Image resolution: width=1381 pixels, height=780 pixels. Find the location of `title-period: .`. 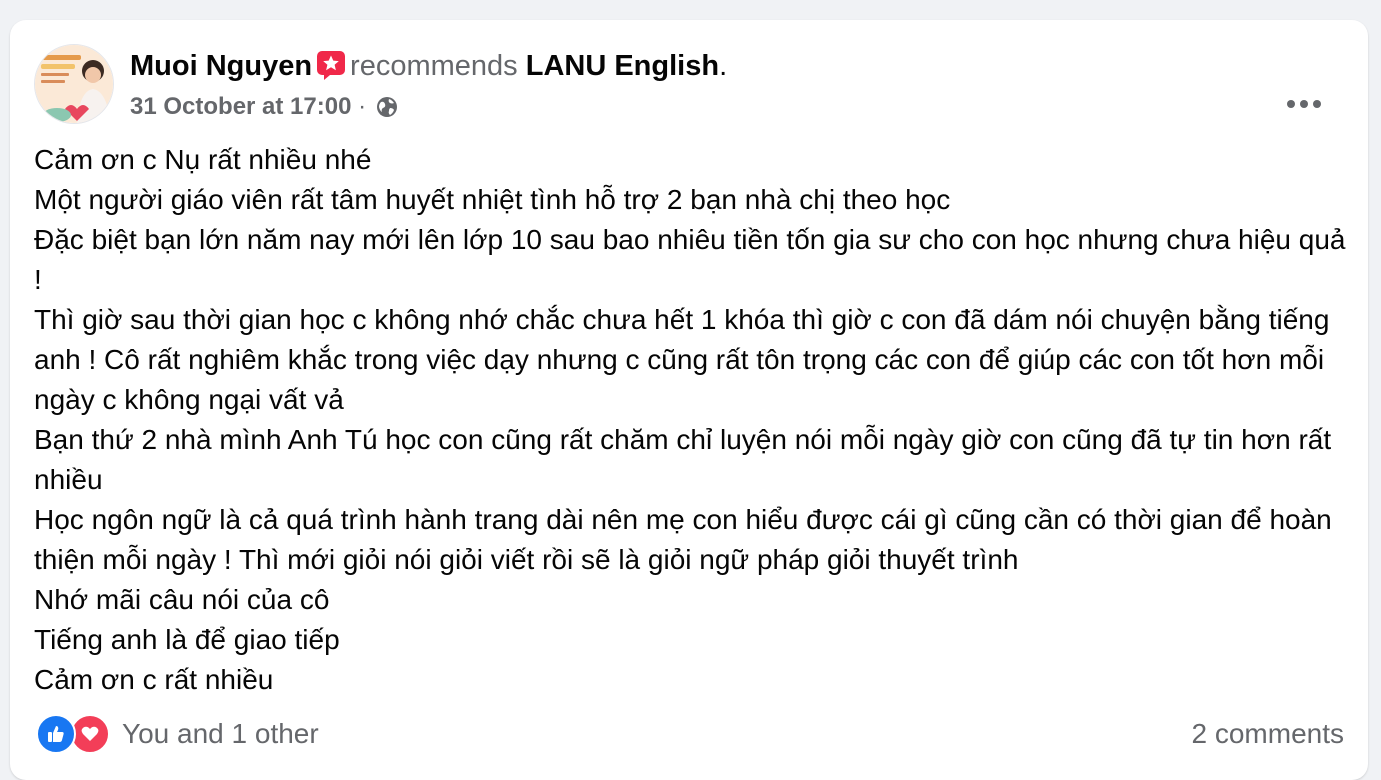

title-period: . is located at coordinates (723, 66).